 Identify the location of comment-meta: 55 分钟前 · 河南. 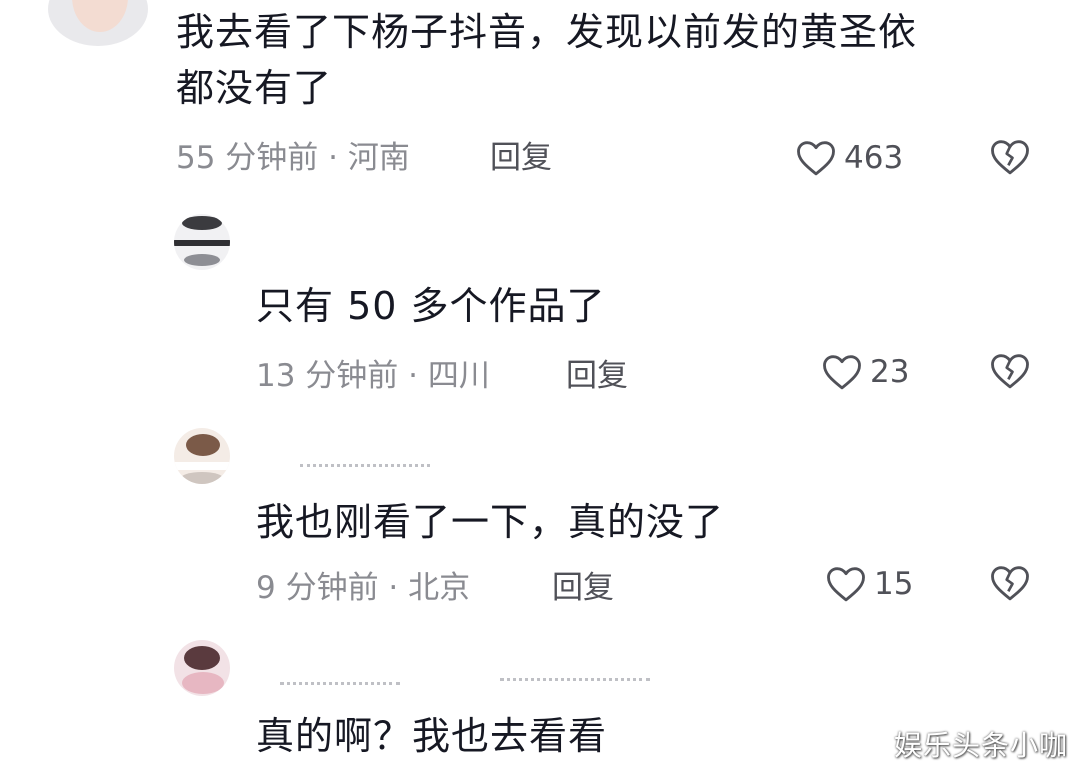
(293, 158).